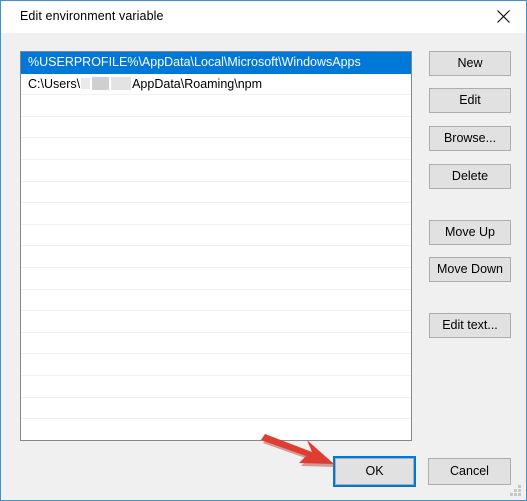 The width and height of the screenshot is (527, 501). Describe the element at coordinates (263, 17) in the screenshot. I see `title-bar: Edit environment variable` at that location.